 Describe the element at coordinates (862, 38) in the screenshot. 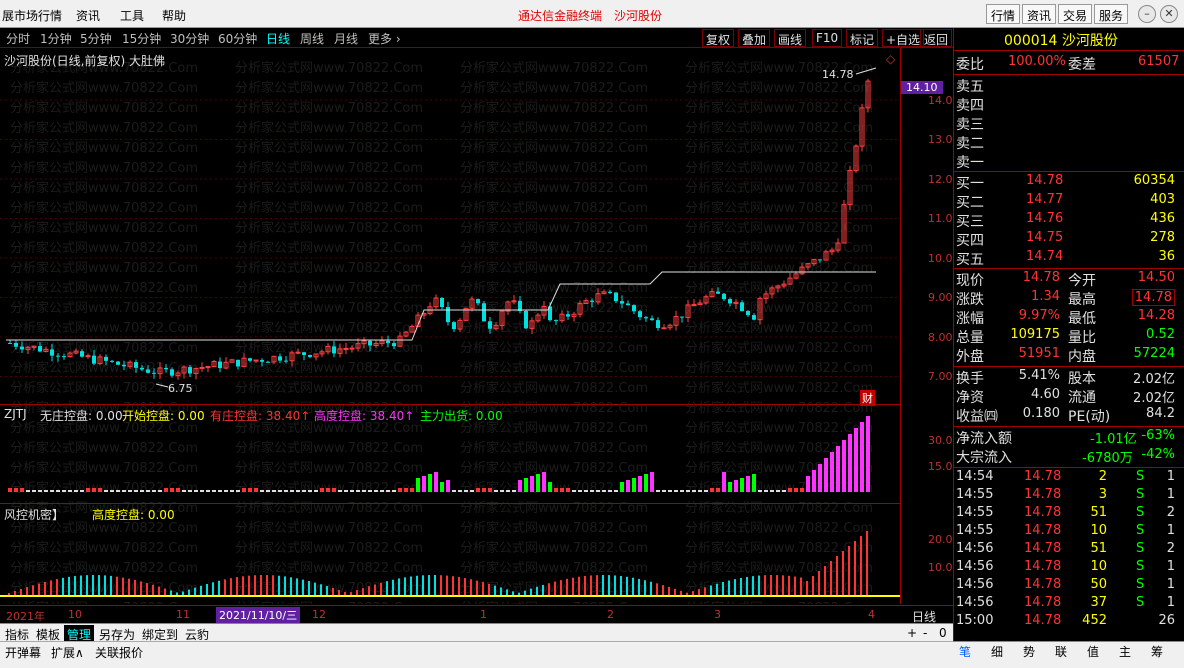

I see `mark-button: 标记` at that location.